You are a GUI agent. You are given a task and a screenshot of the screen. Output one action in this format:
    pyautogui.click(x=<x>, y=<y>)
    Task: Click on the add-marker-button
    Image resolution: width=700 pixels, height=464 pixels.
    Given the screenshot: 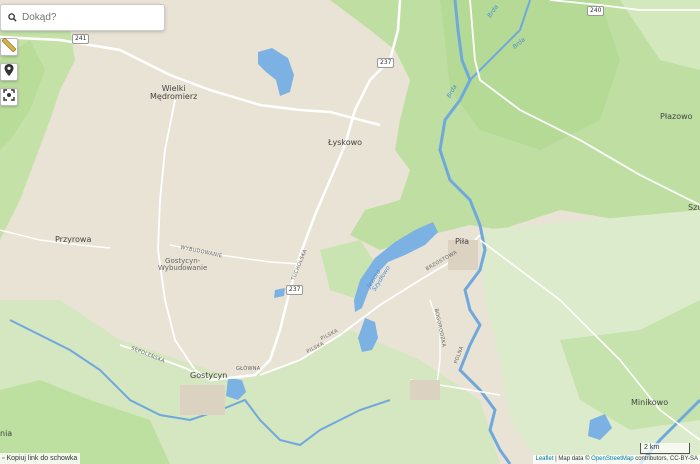 What is the action you would take?
    pyautogui.click(x=9, y=72)
    